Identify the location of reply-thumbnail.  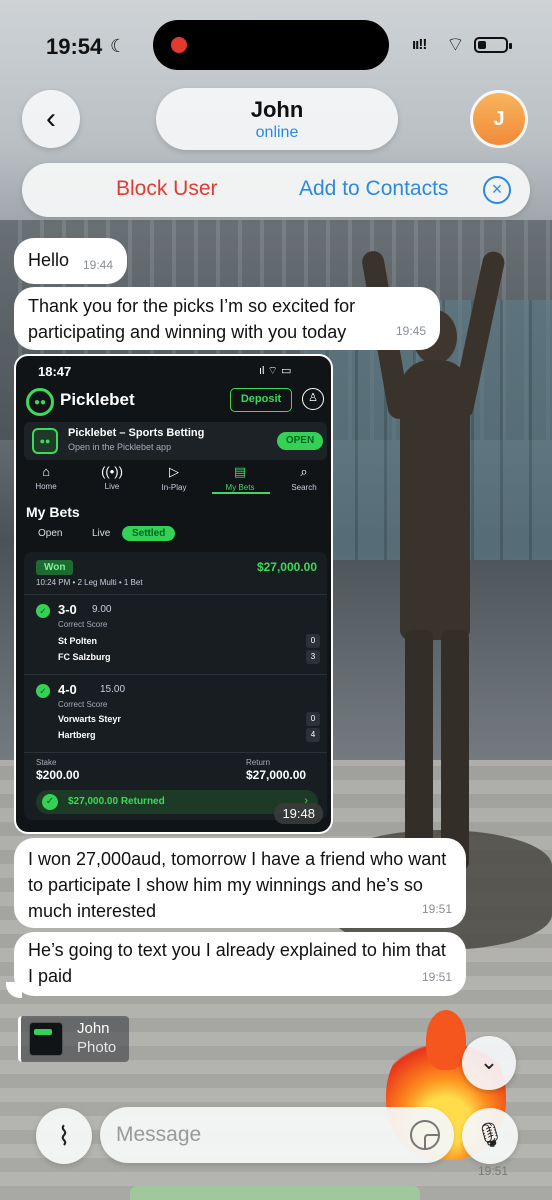
(46, 1039).